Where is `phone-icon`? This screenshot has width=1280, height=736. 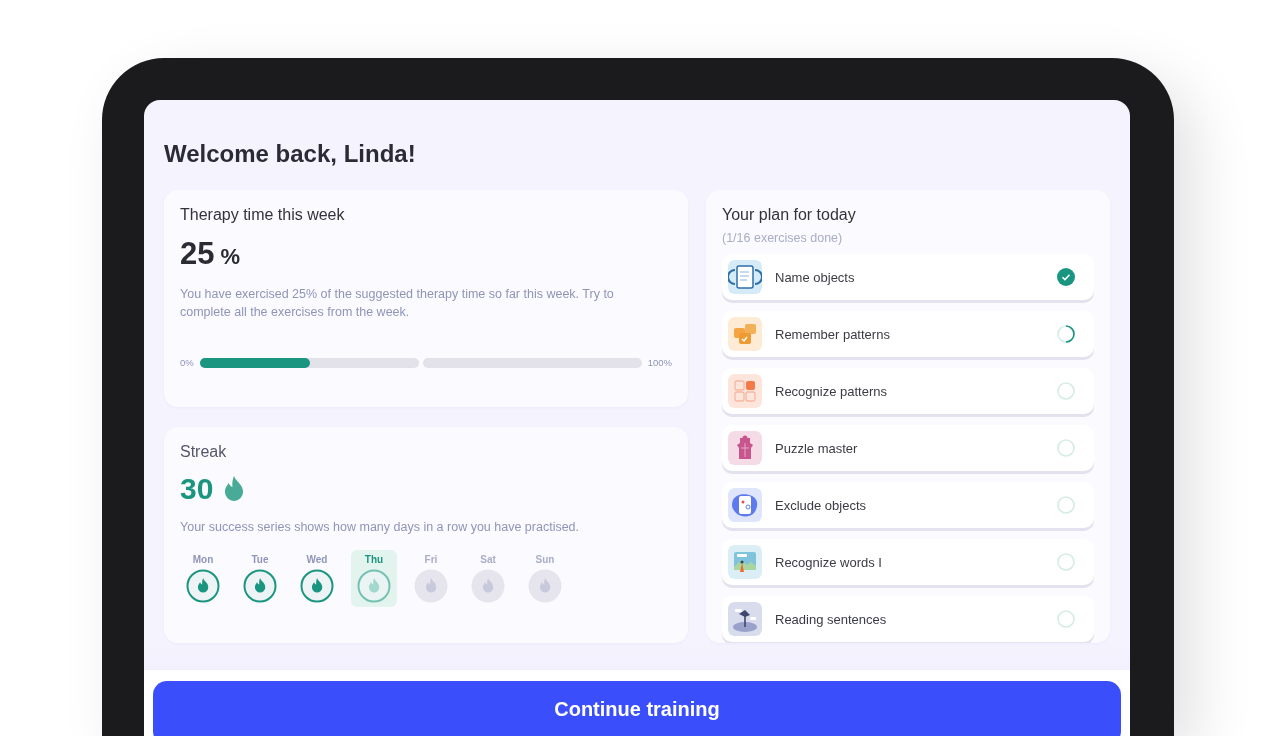 phone-icon is located at coordinates (745, 505).